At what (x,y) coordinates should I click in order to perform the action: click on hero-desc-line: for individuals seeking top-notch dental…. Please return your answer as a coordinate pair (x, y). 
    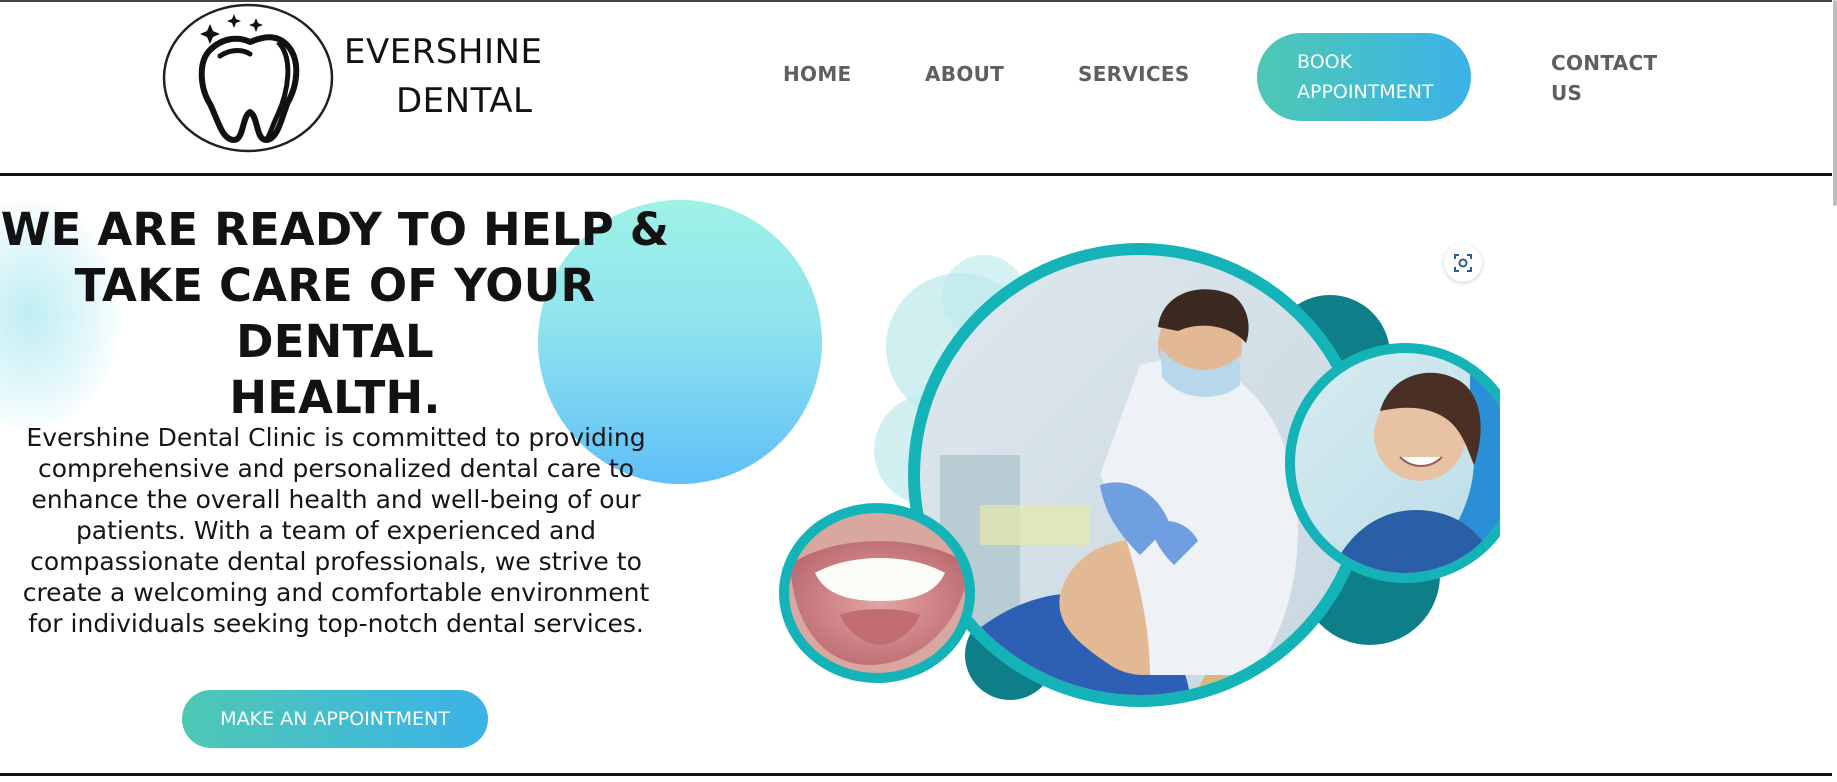
    Looking at the image, I should click on (336, 623).